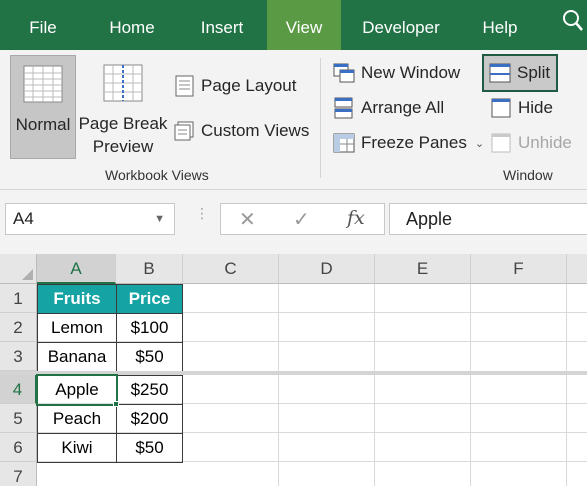  Describe the element at coordinates (304, 25) in the screenshot. I see `tab-view: View` at that location.